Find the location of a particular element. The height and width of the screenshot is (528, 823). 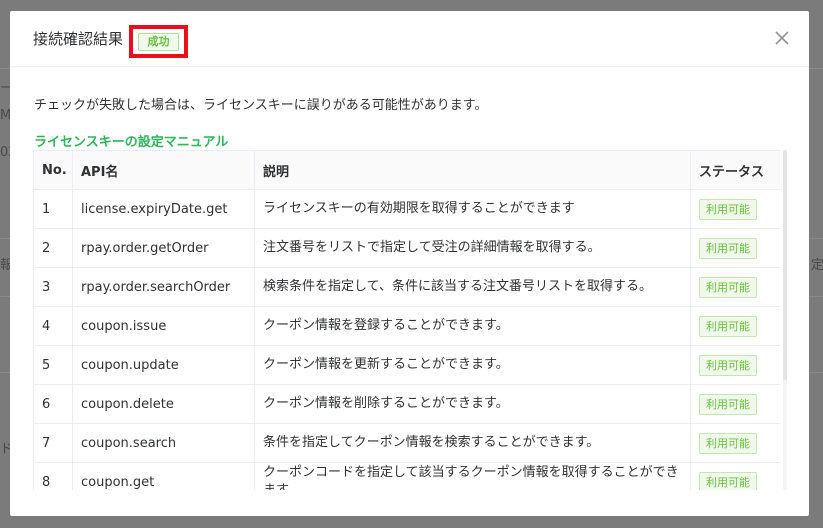

column-header-status: ステータス is located at coordinates (735, 170).